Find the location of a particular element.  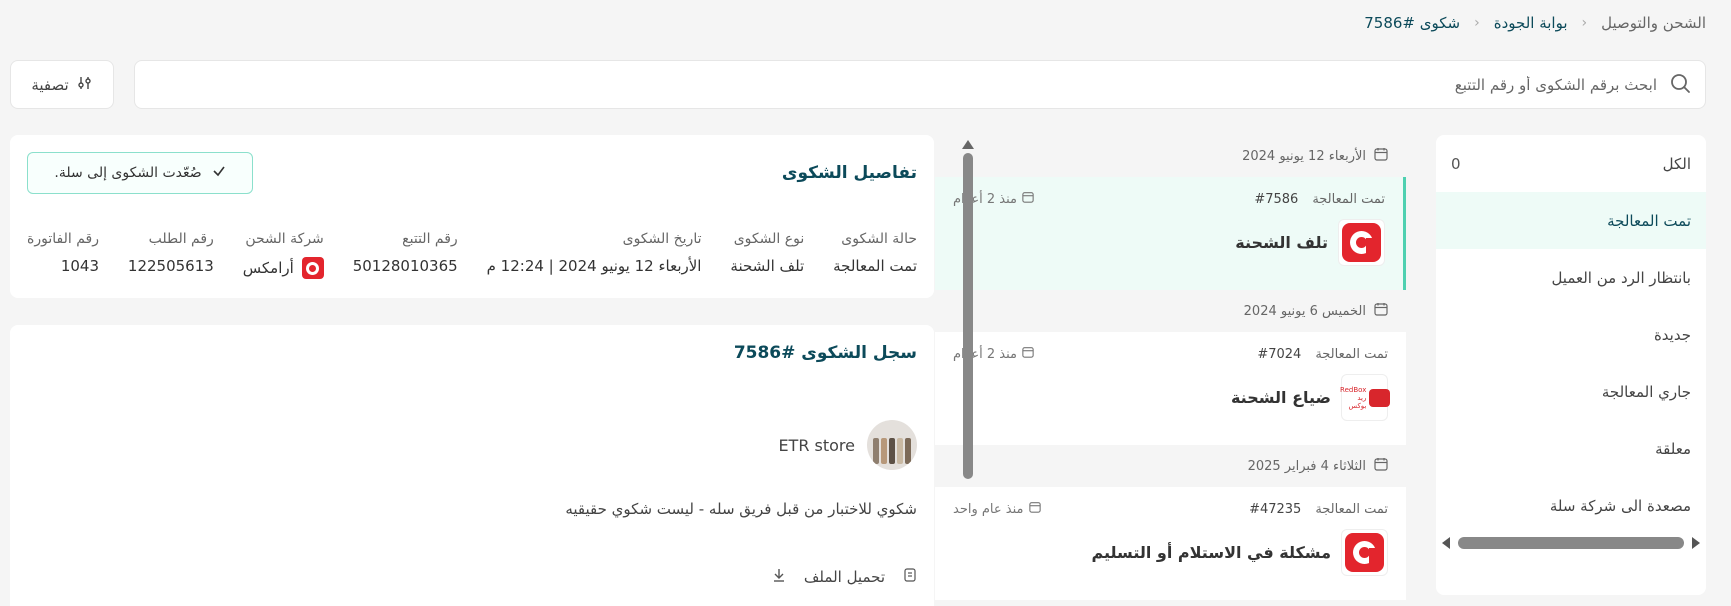

field-order-number: رقم الطلب 122505613 is located at coordinates (170, 253).